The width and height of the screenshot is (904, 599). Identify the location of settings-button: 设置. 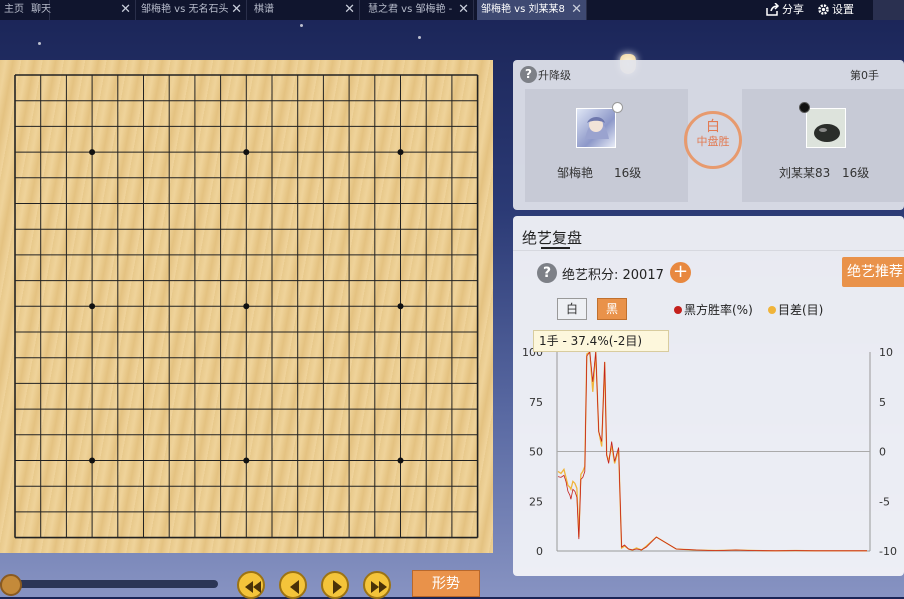
(835, 10).